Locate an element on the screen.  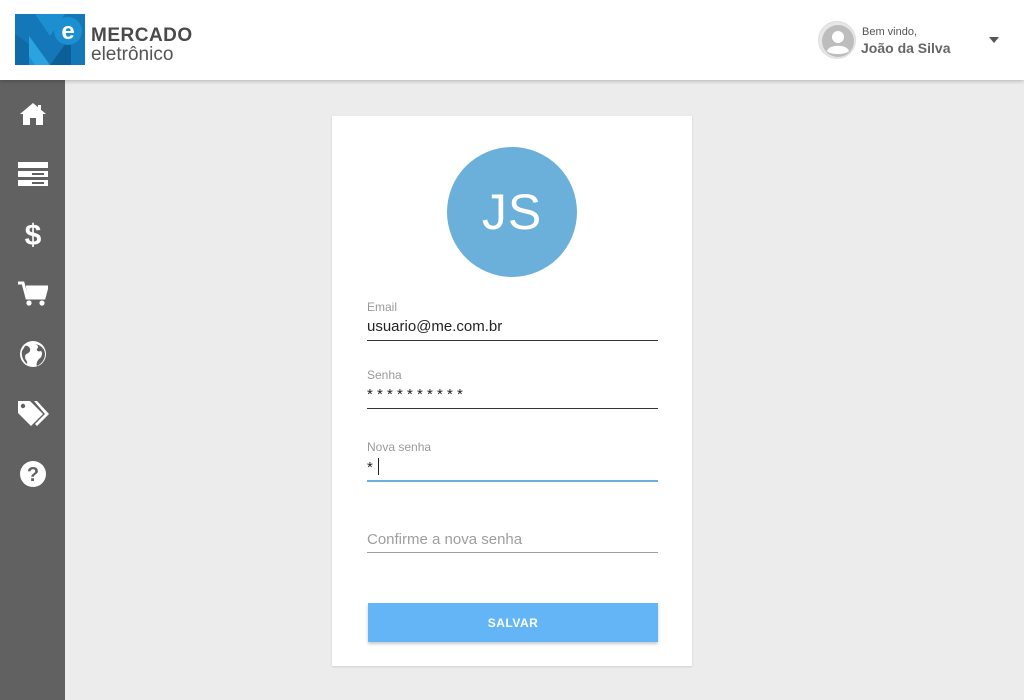
user-menu: Bem vindo, João da Silva is located at coordinates (913, 41).